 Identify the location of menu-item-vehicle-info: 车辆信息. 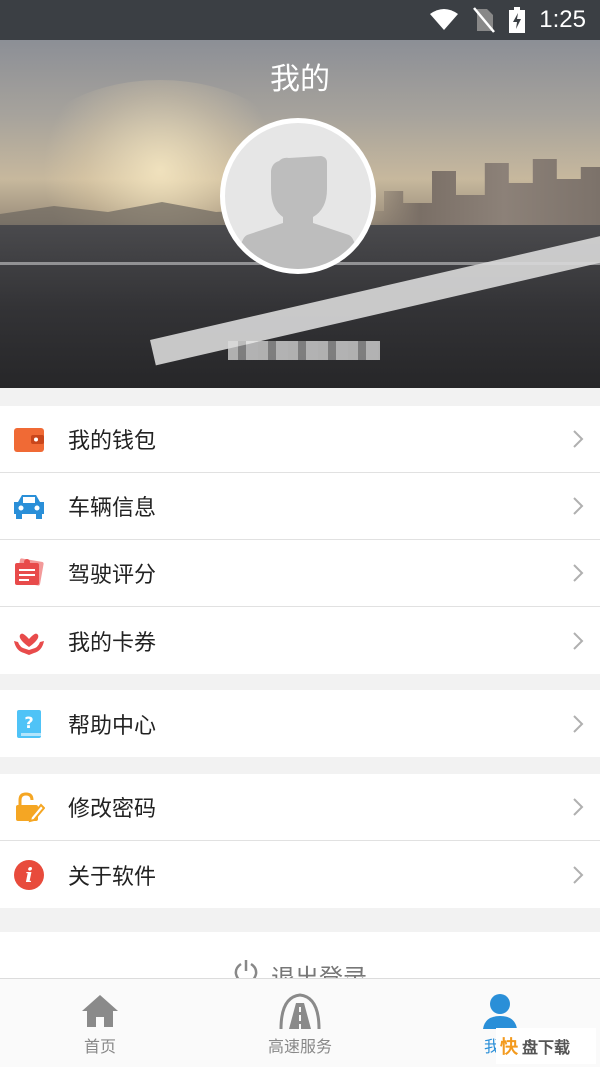
(300, 506).